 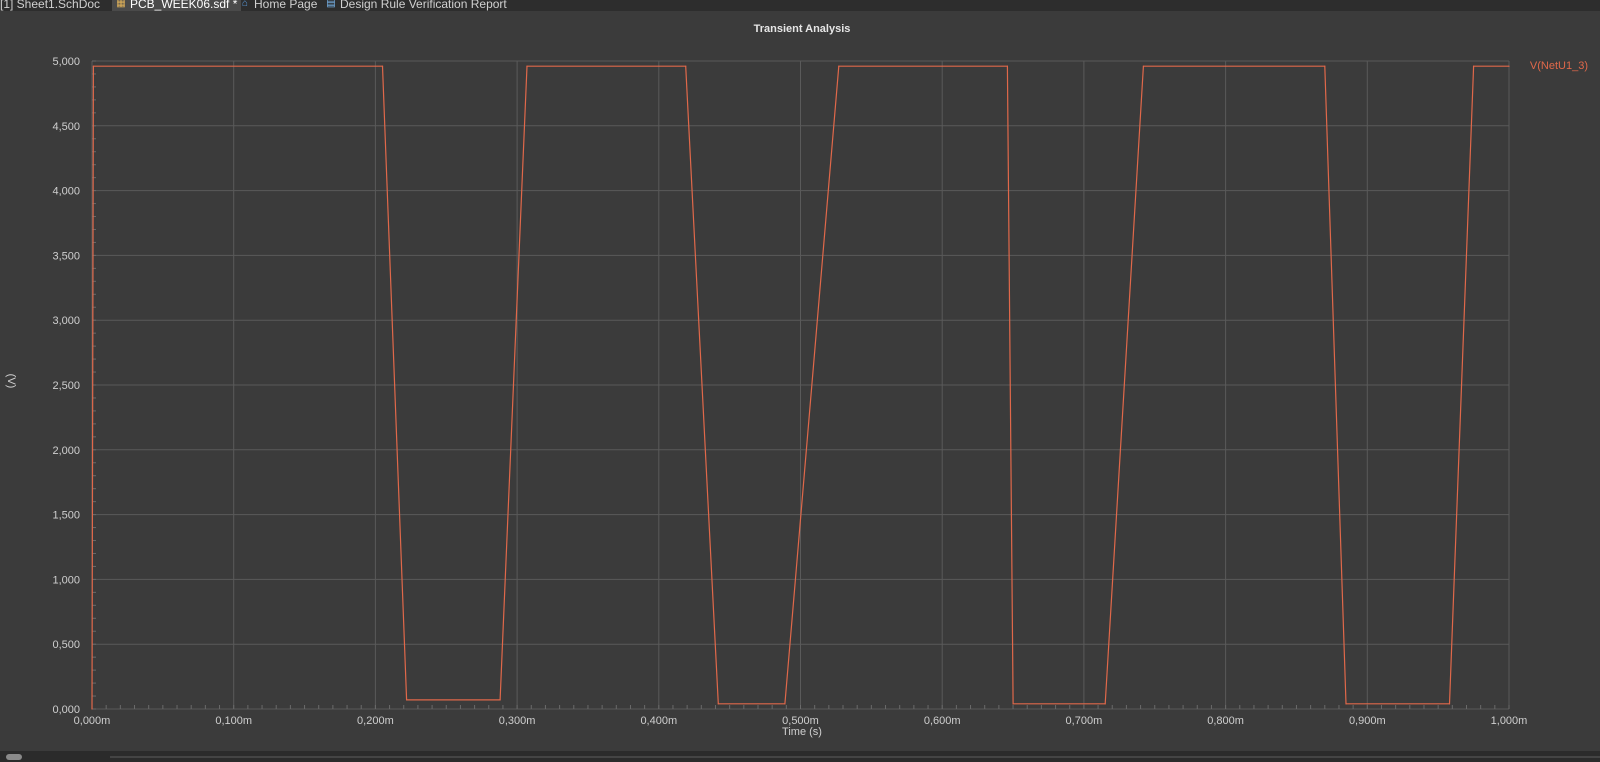 I want to click on tab-label: Home Page, so click(x=286, y=5).